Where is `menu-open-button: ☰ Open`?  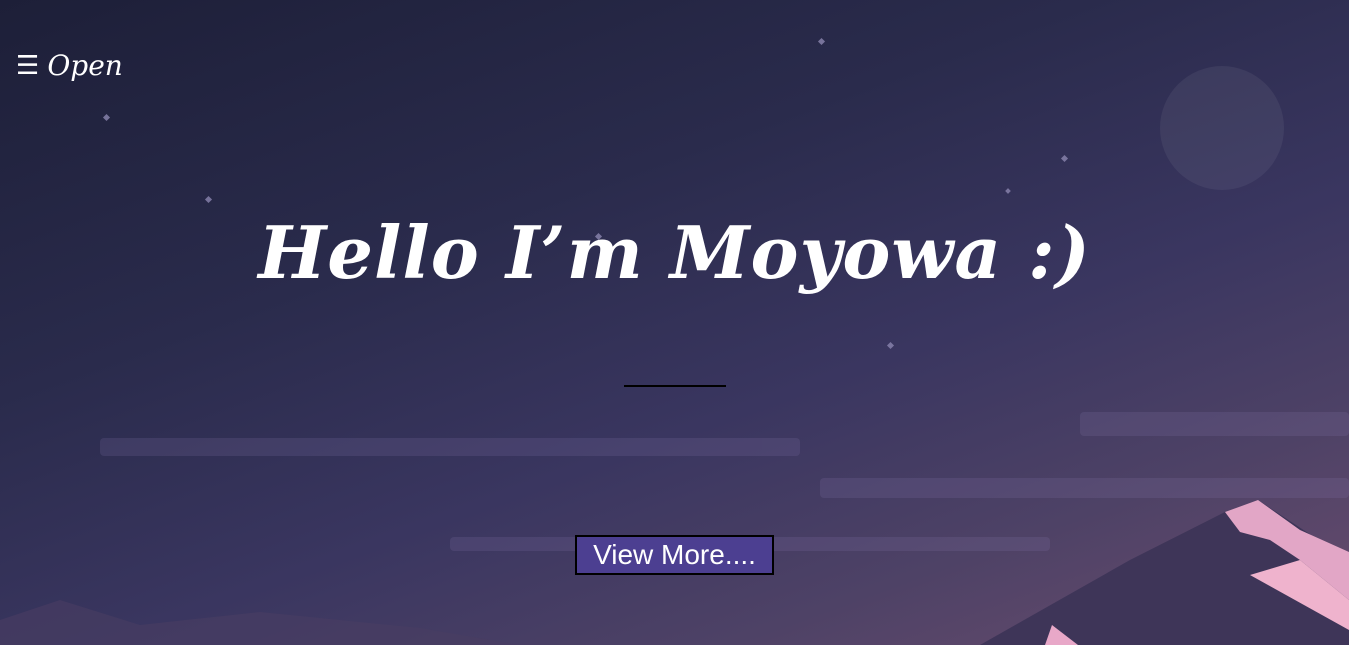 menu-open-button: ☰ Open is located at coordinates (69, 66).